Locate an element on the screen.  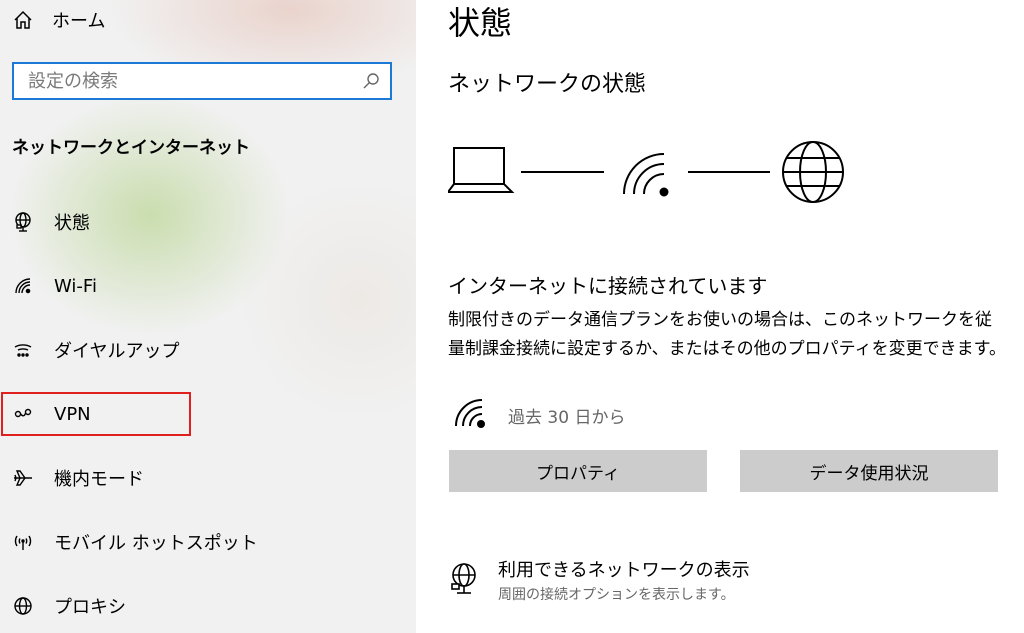
properties-button: プロパティ is located at coordinates (578, 471).